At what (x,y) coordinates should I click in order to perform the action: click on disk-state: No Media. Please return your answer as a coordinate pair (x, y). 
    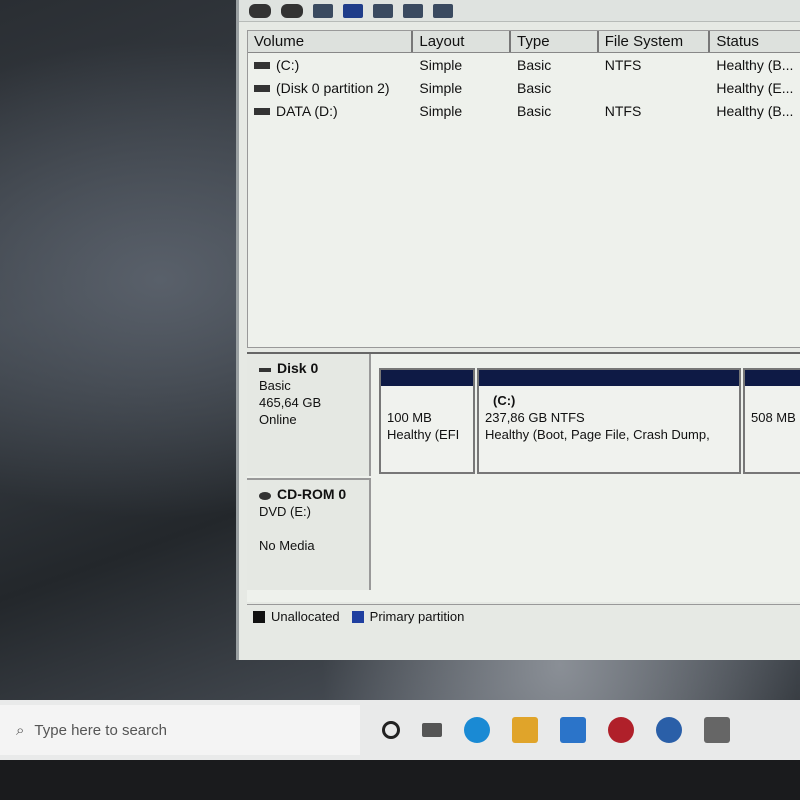
    Looking at the image, I should click on (287, 545).